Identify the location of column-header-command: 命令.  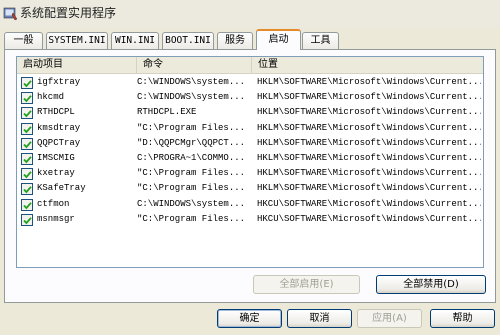
(194, 65).